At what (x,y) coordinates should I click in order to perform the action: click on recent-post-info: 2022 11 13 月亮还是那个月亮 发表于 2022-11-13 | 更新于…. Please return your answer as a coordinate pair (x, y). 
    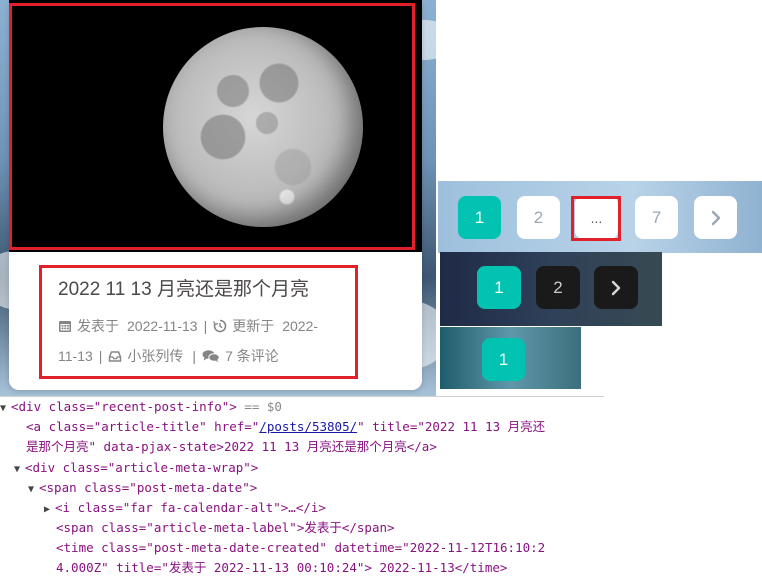
    Looking at the image, I should click on (215, 321).